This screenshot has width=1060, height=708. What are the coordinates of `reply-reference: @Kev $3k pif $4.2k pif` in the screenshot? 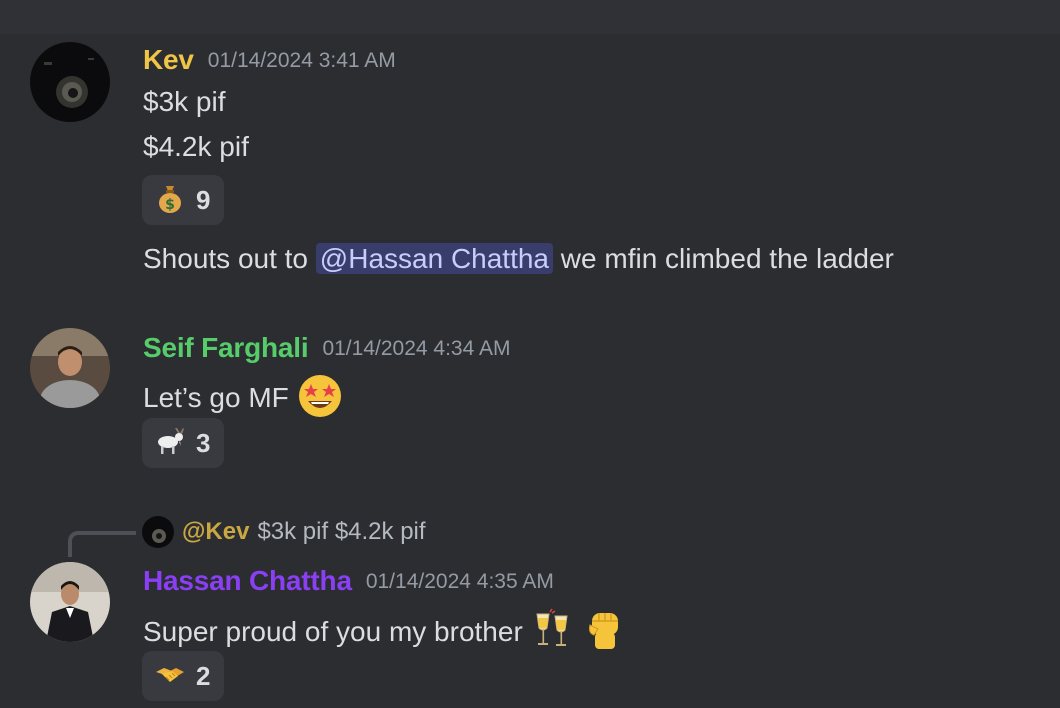 It's located at (284, 532).